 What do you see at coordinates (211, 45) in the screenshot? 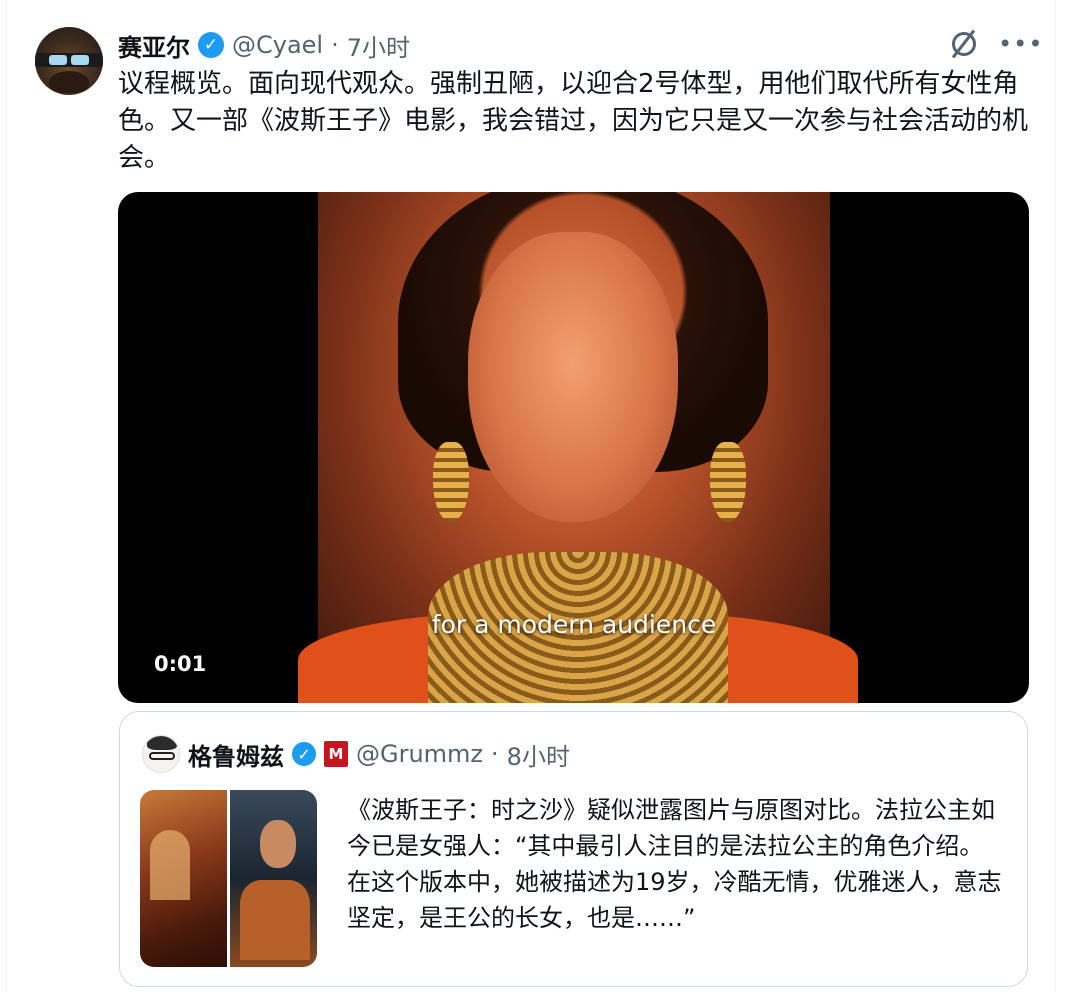
I see `verified-badge-icon: ✓` at bounding box center [211, 45].